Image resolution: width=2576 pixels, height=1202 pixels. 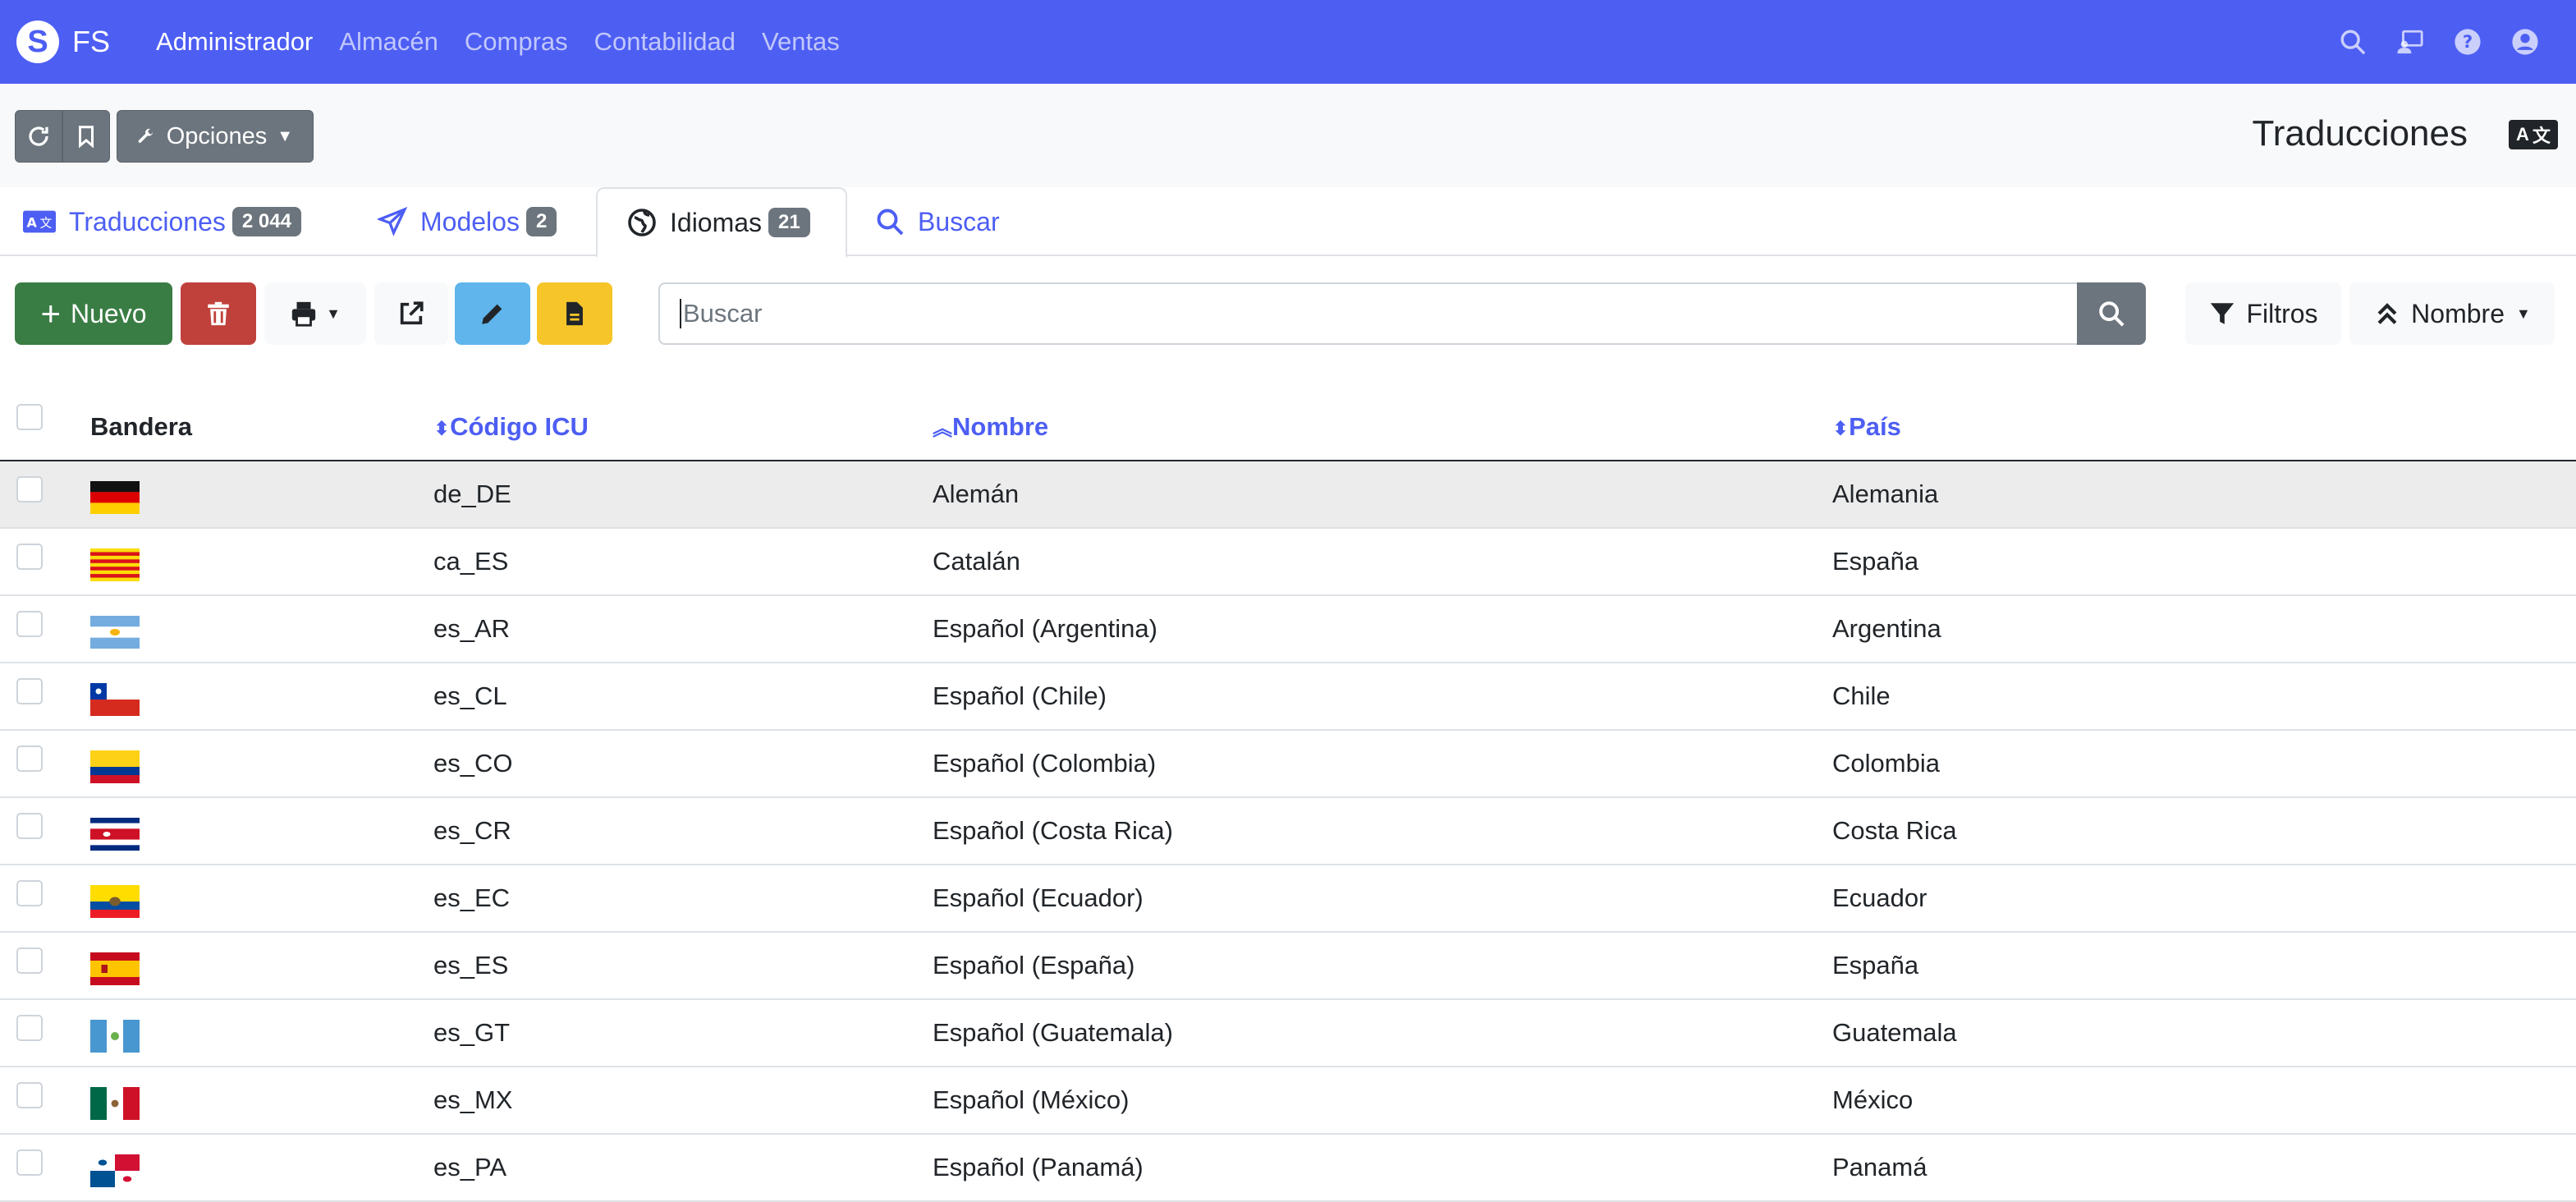 What do you see at coordinates (86, 136) in the screenshot?
I see `bookmark-button` at bounding box center [86, 136].